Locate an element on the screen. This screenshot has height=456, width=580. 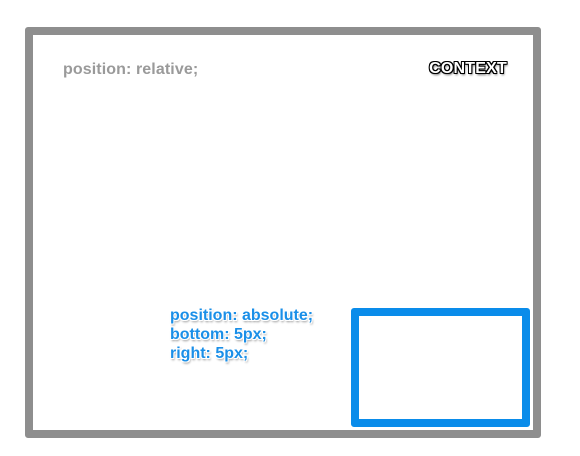
absolute-code-line-right: right: 5px; is located at coordinates (209, 353).